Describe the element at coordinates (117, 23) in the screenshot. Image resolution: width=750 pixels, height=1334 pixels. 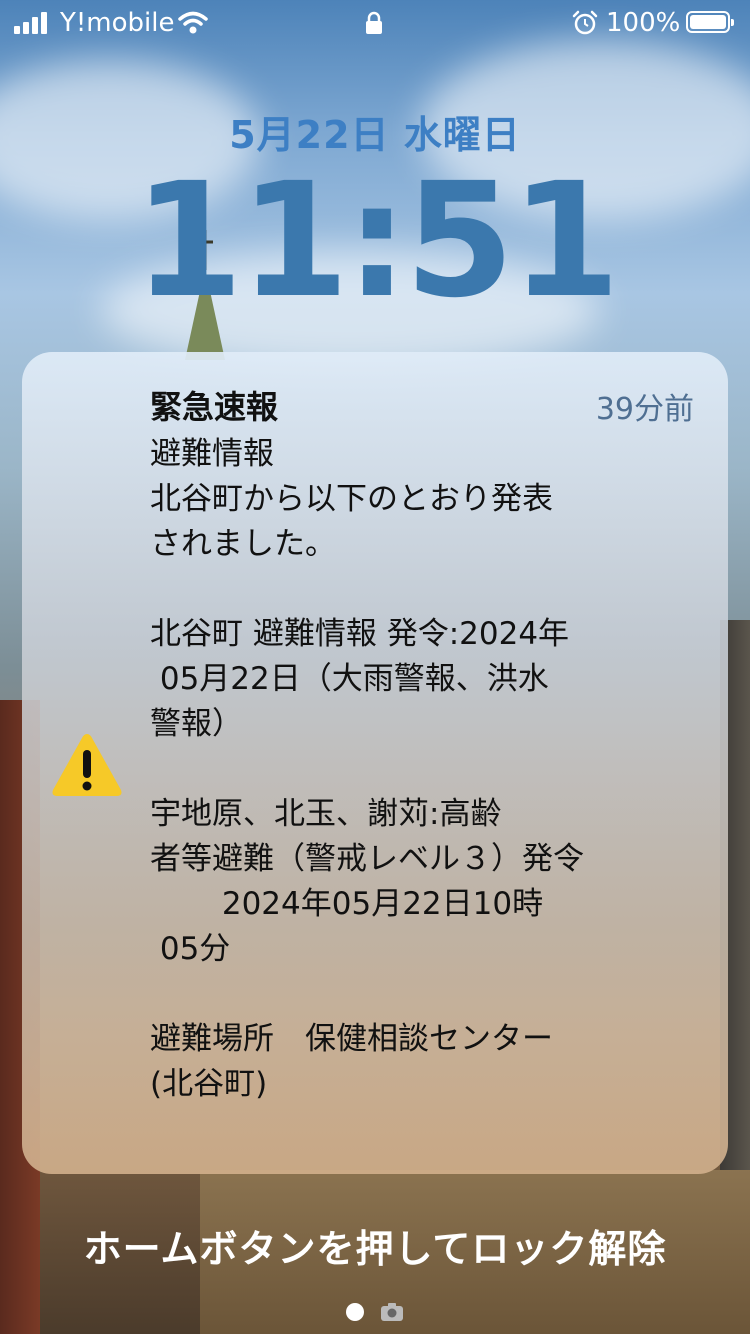
I see `carrier-label: Y!mobile` at that location.